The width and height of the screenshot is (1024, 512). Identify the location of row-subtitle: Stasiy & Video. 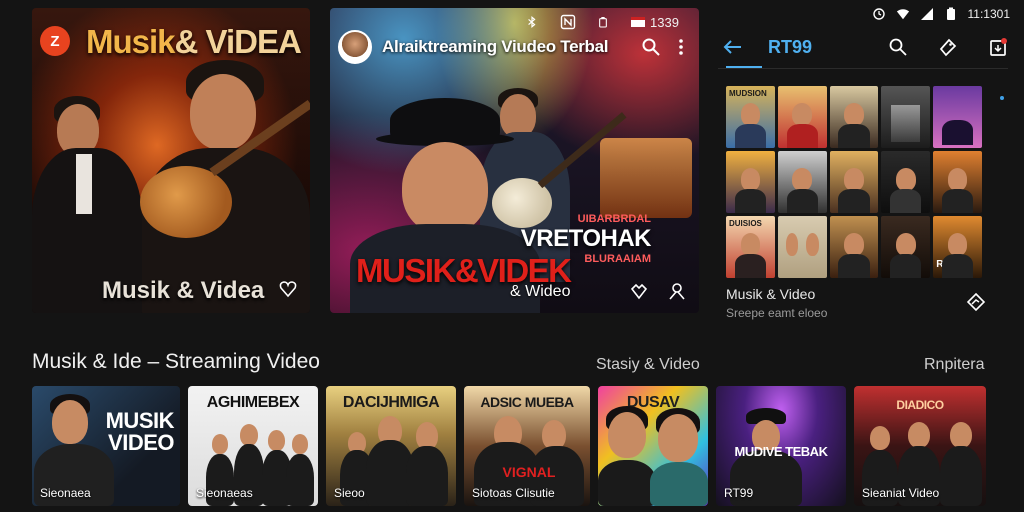
(648, 365).